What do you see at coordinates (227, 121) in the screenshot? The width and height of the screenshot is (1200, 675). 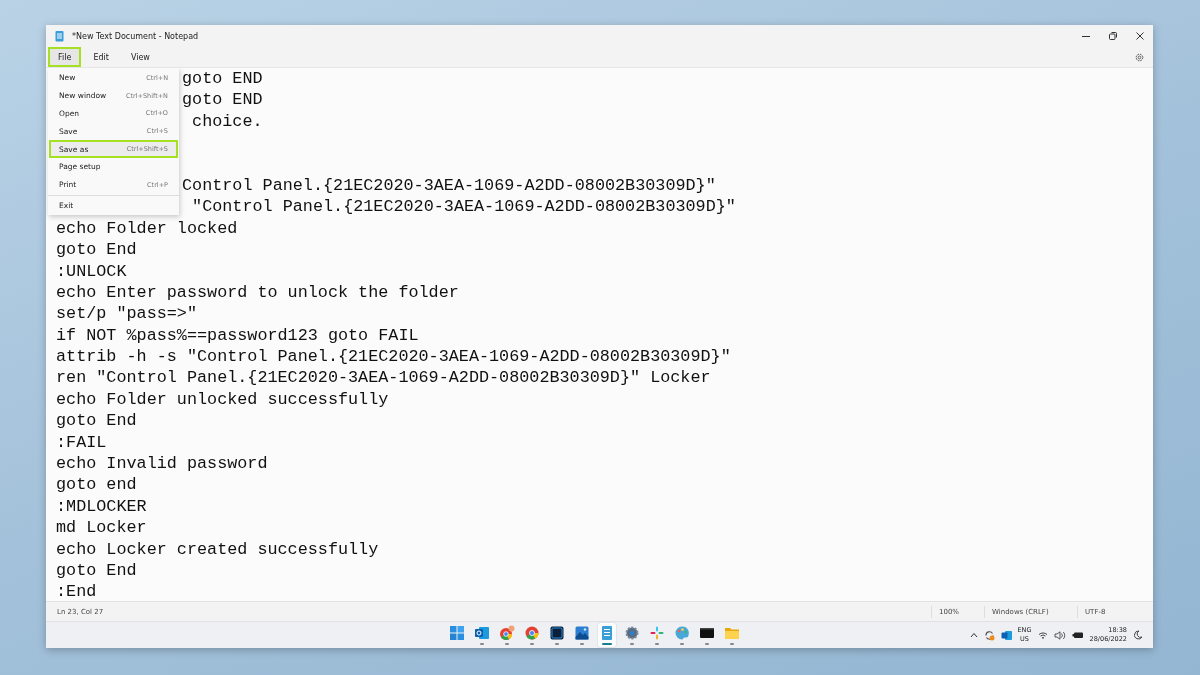 I see `code-line: choice.` at bounding box center [227, 121].